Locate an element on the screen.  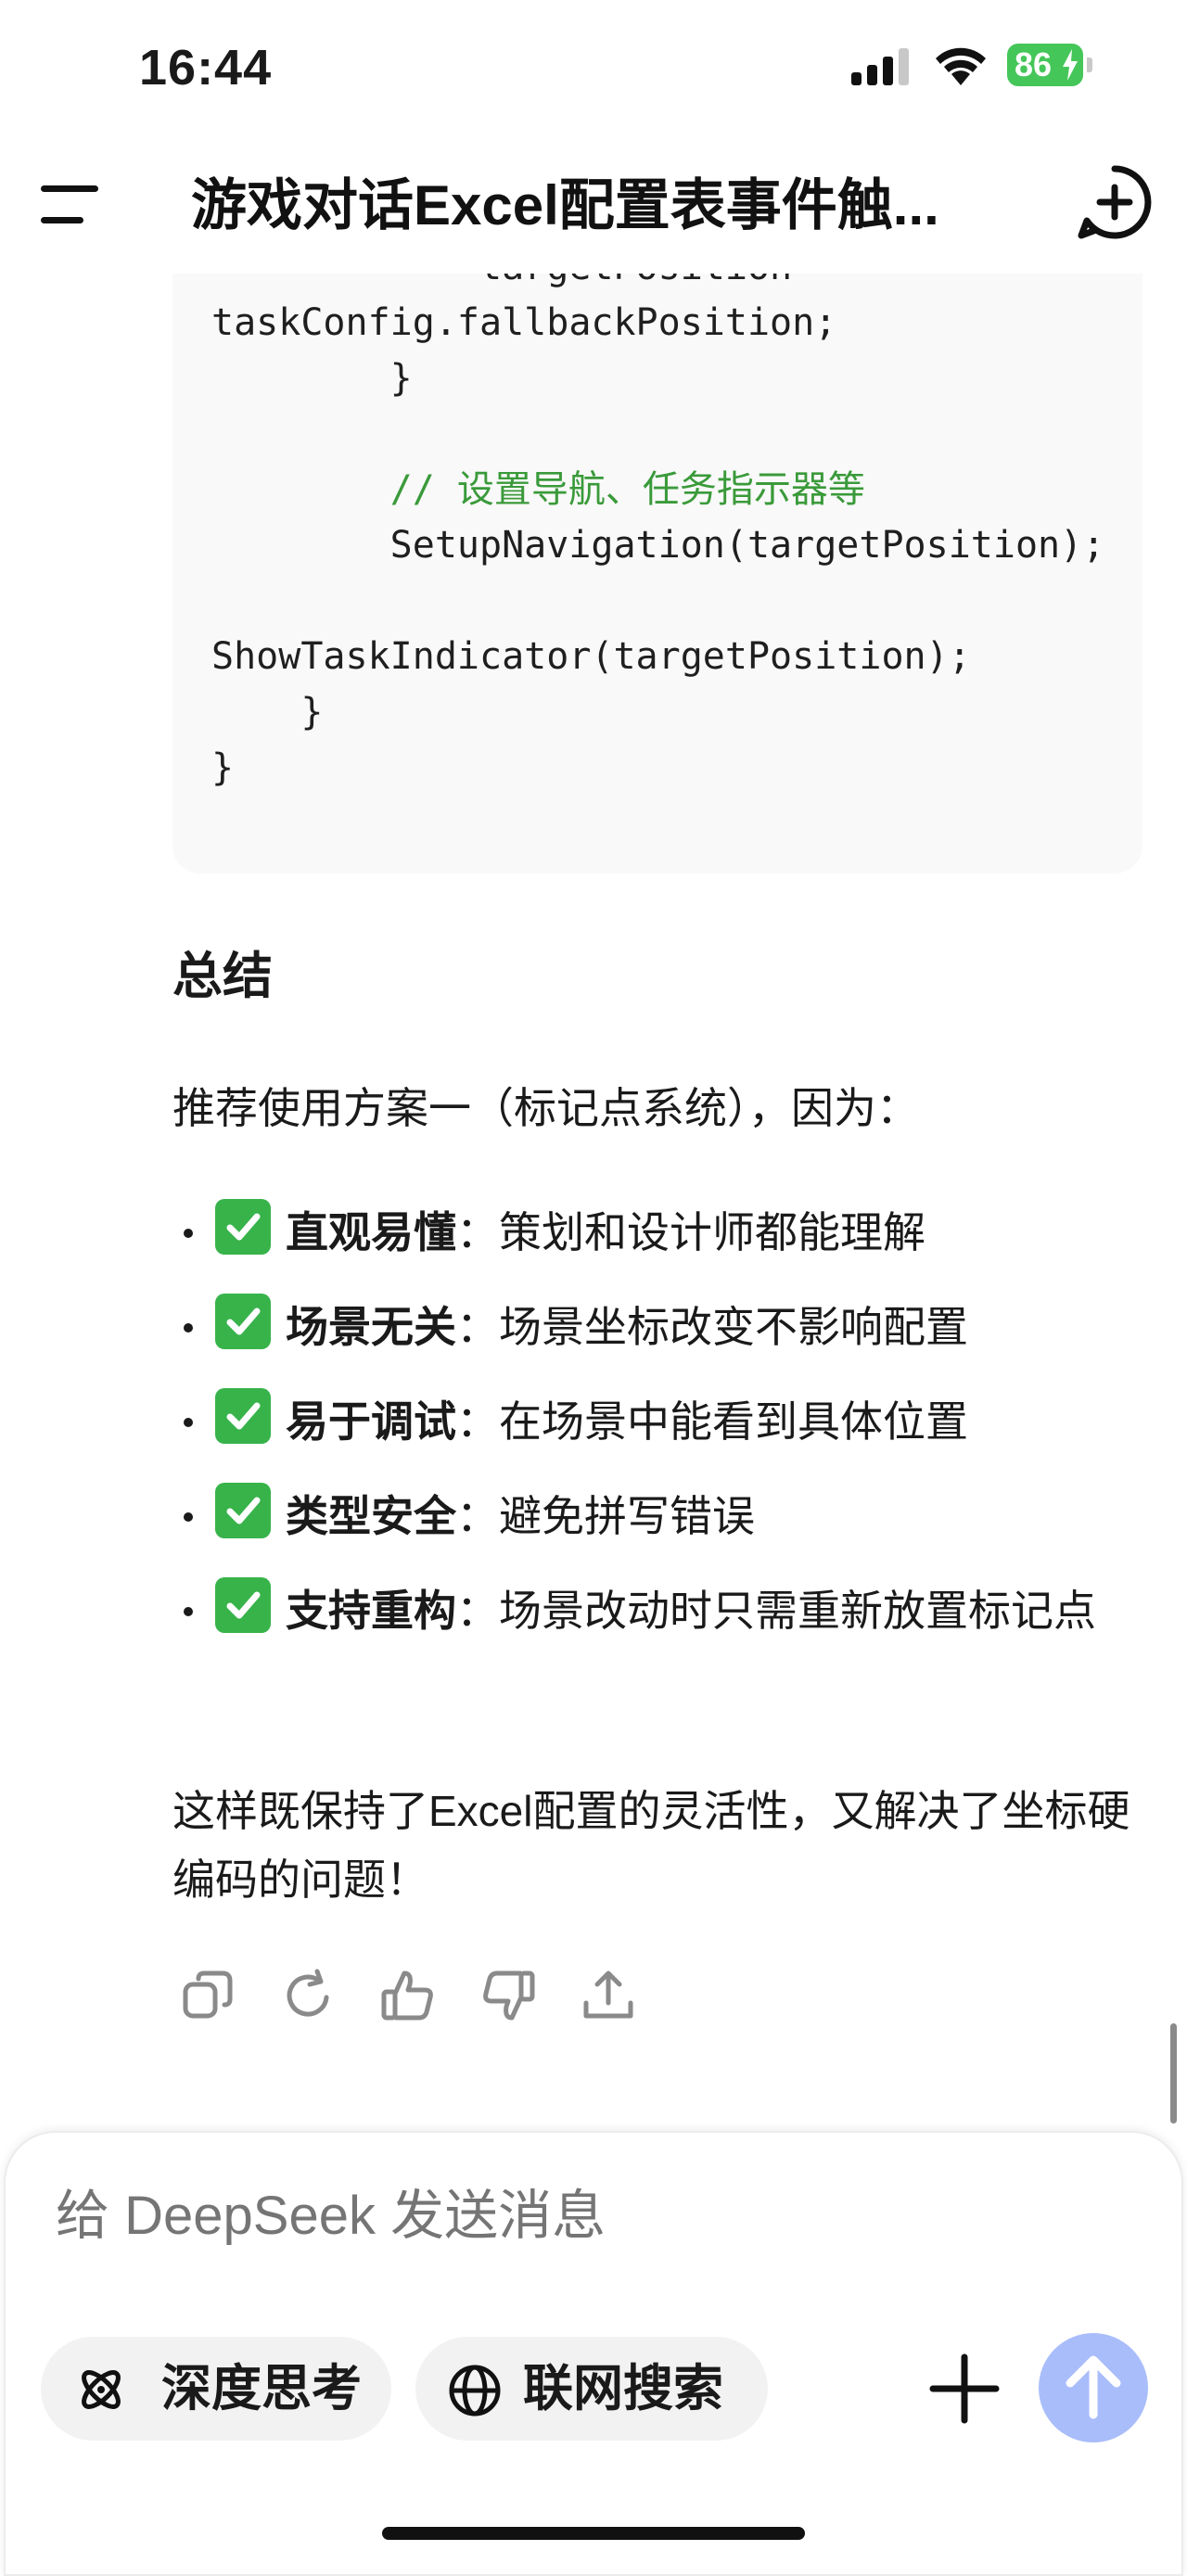
thumbs-down-icon is located at coordinates (508, 1995).